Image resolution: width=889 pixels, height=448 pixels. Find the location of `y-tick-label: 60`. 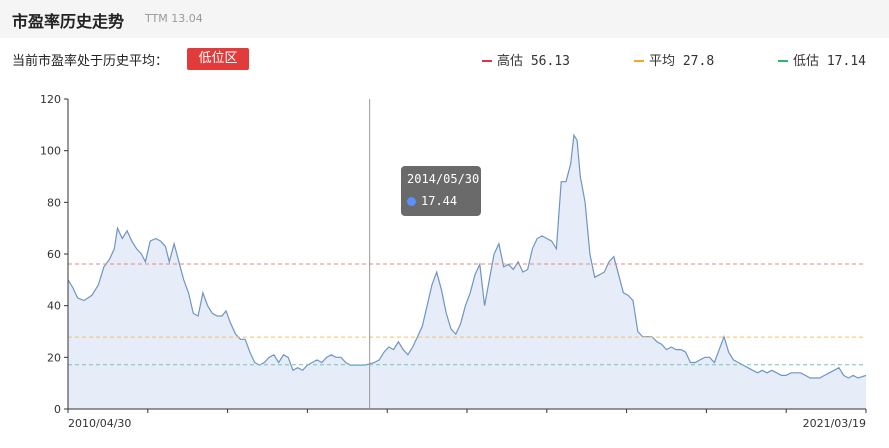

y-tick-label: 60 is located at coordinates (54, 254).